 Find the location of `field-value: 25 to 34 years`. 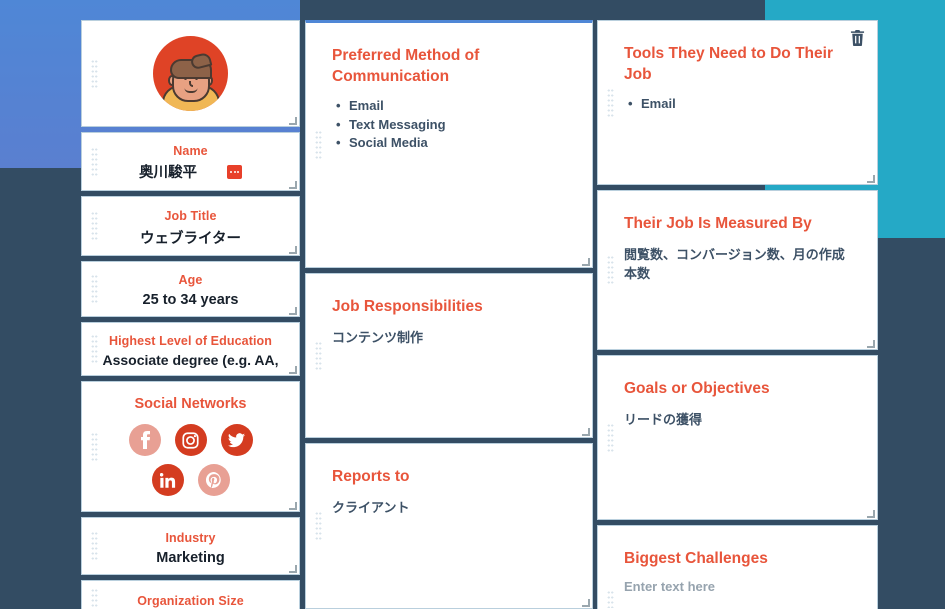

field-value: 25 to 34 years is located at coordinates (190, 300).